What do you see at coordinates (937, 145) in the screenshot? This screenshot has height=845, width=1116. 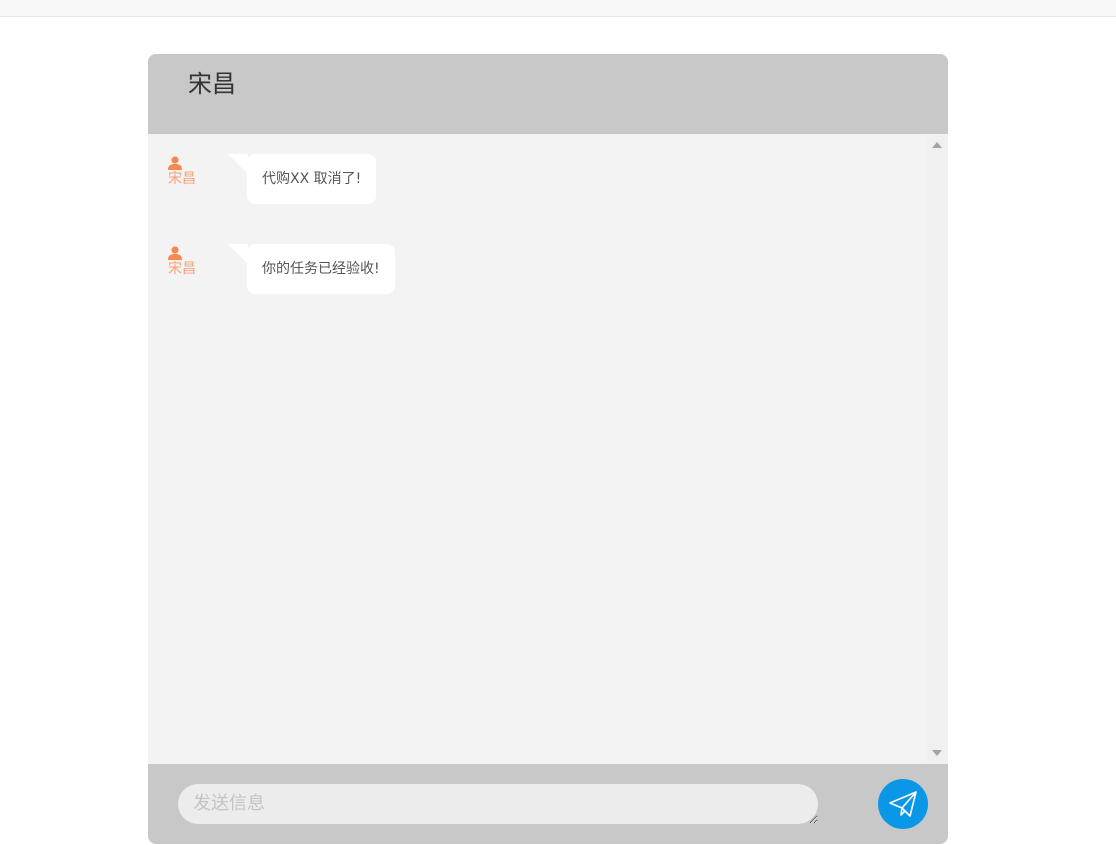 I see `scroll-up-arrow-icon` at bounding box center [937, 145].